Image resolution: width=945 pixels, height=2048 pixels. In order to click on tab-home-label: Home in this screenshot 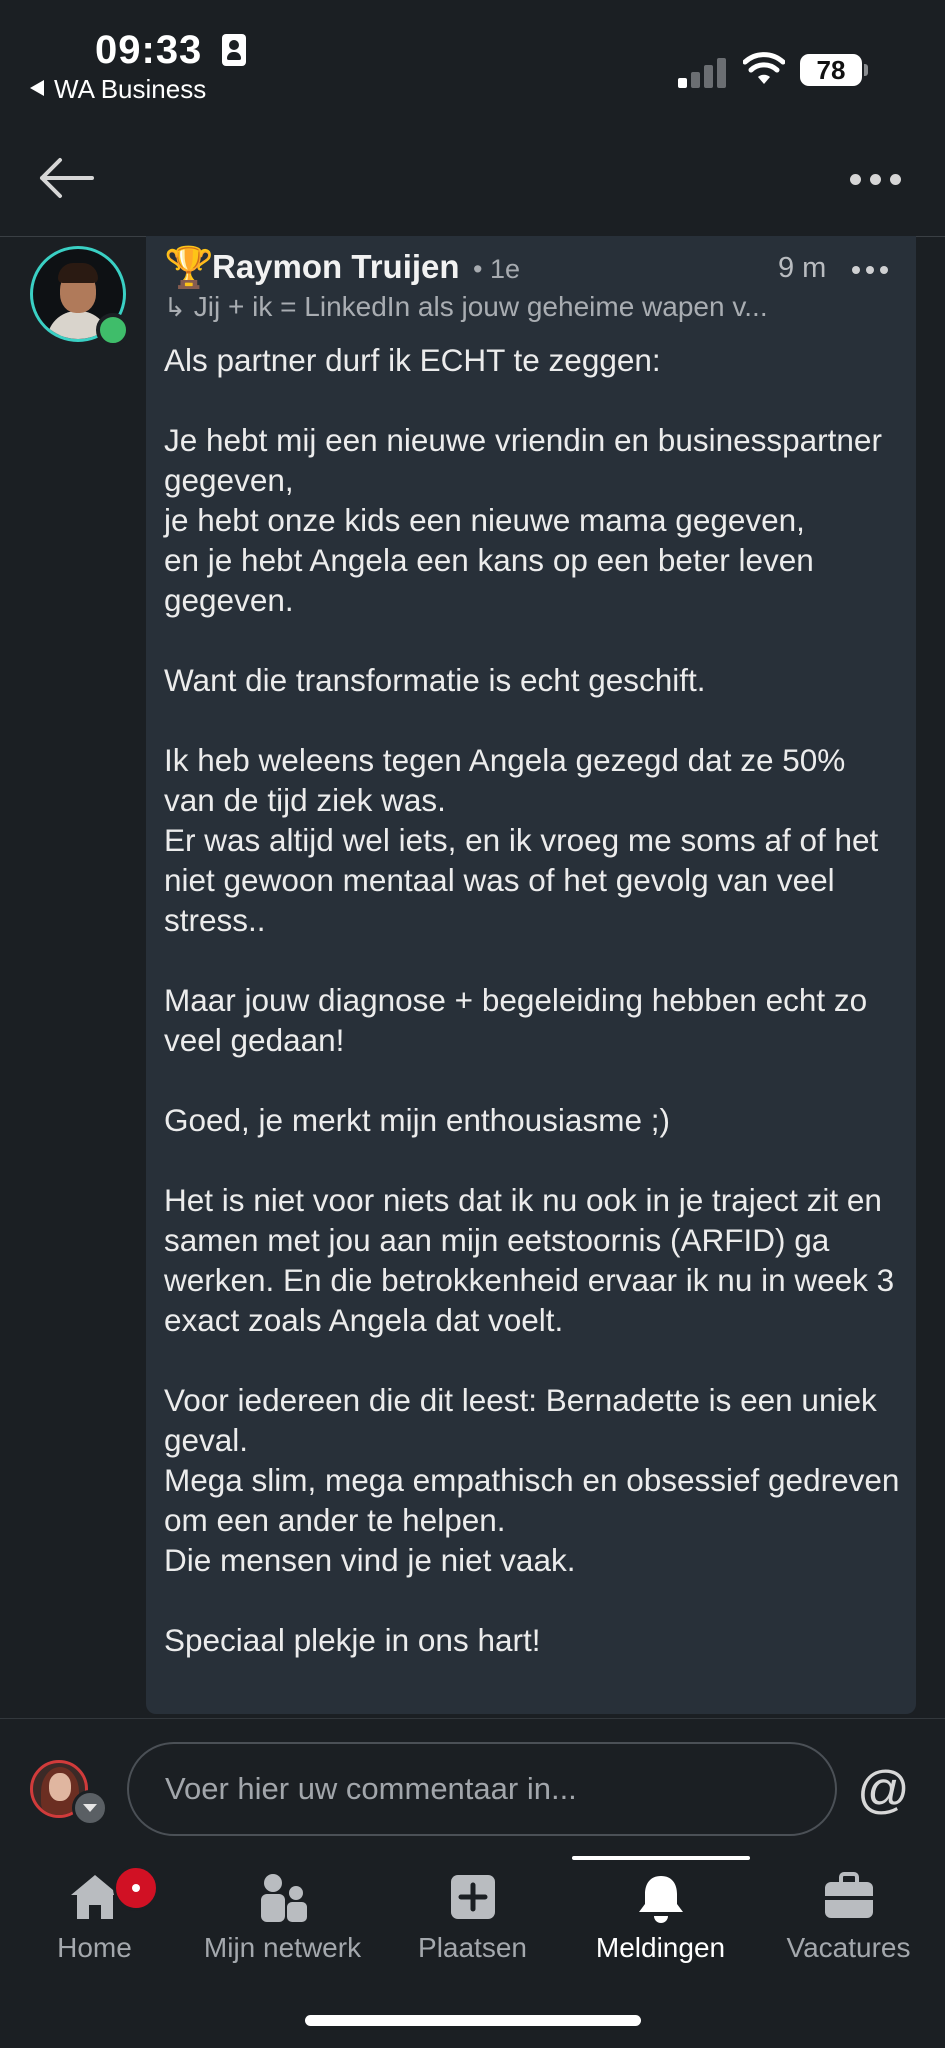, I will do `click(94, 1947)`.